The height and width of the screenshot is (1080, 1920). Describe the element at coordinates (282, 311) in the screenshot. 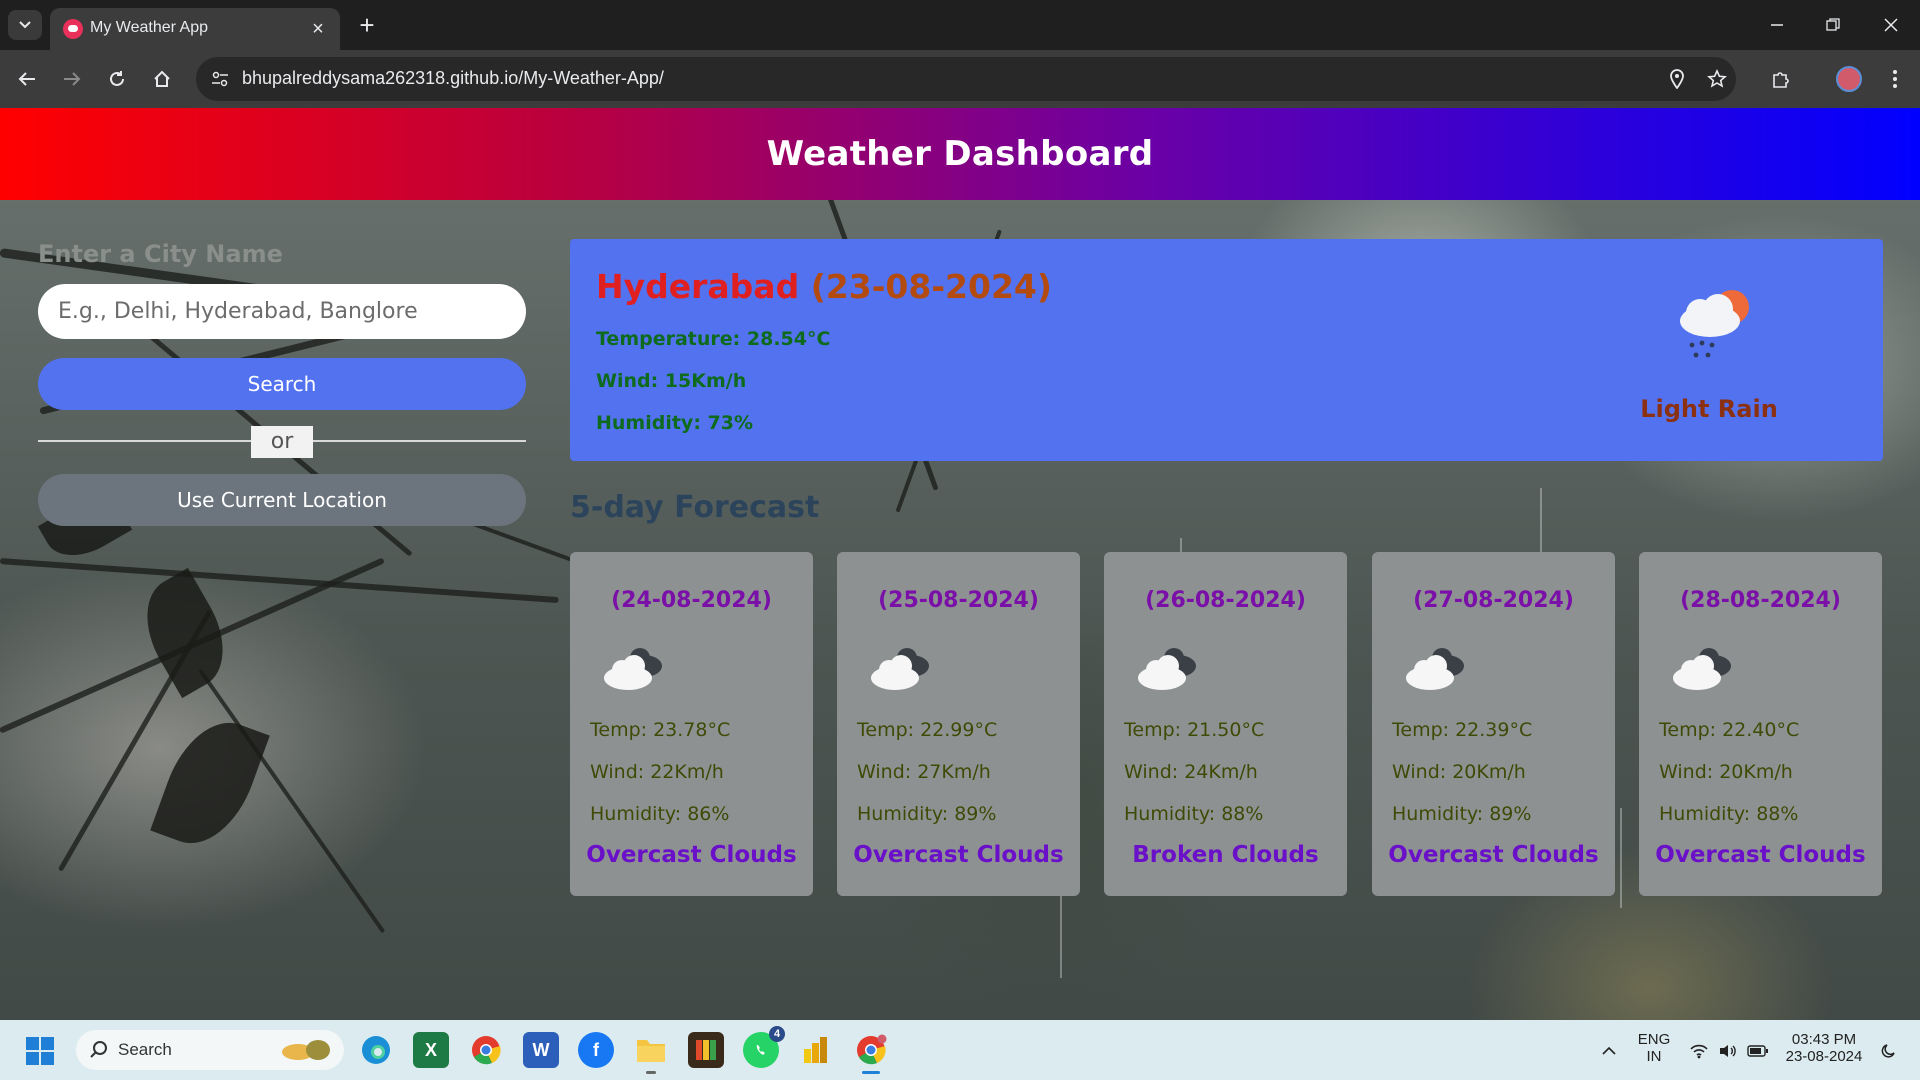

I see `city-search-input` at that location.